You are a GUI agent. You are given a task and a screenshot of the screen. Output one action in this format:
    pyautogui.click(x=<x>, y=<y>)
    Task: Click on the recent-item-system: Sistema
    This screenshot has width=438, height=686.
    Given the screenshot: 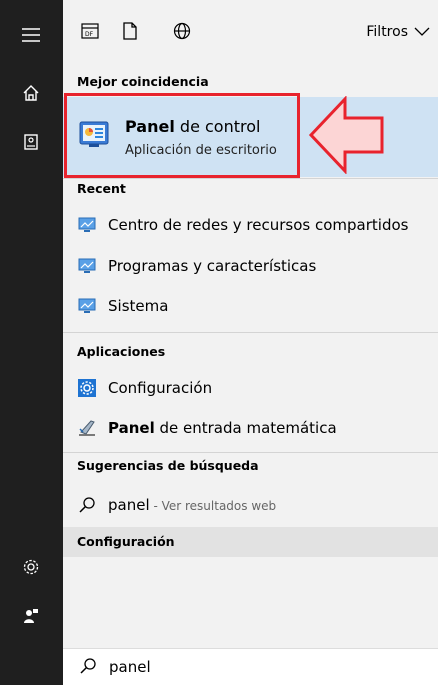 What is the action you would take?
    pyautogui.click(x=250, y=306)
    